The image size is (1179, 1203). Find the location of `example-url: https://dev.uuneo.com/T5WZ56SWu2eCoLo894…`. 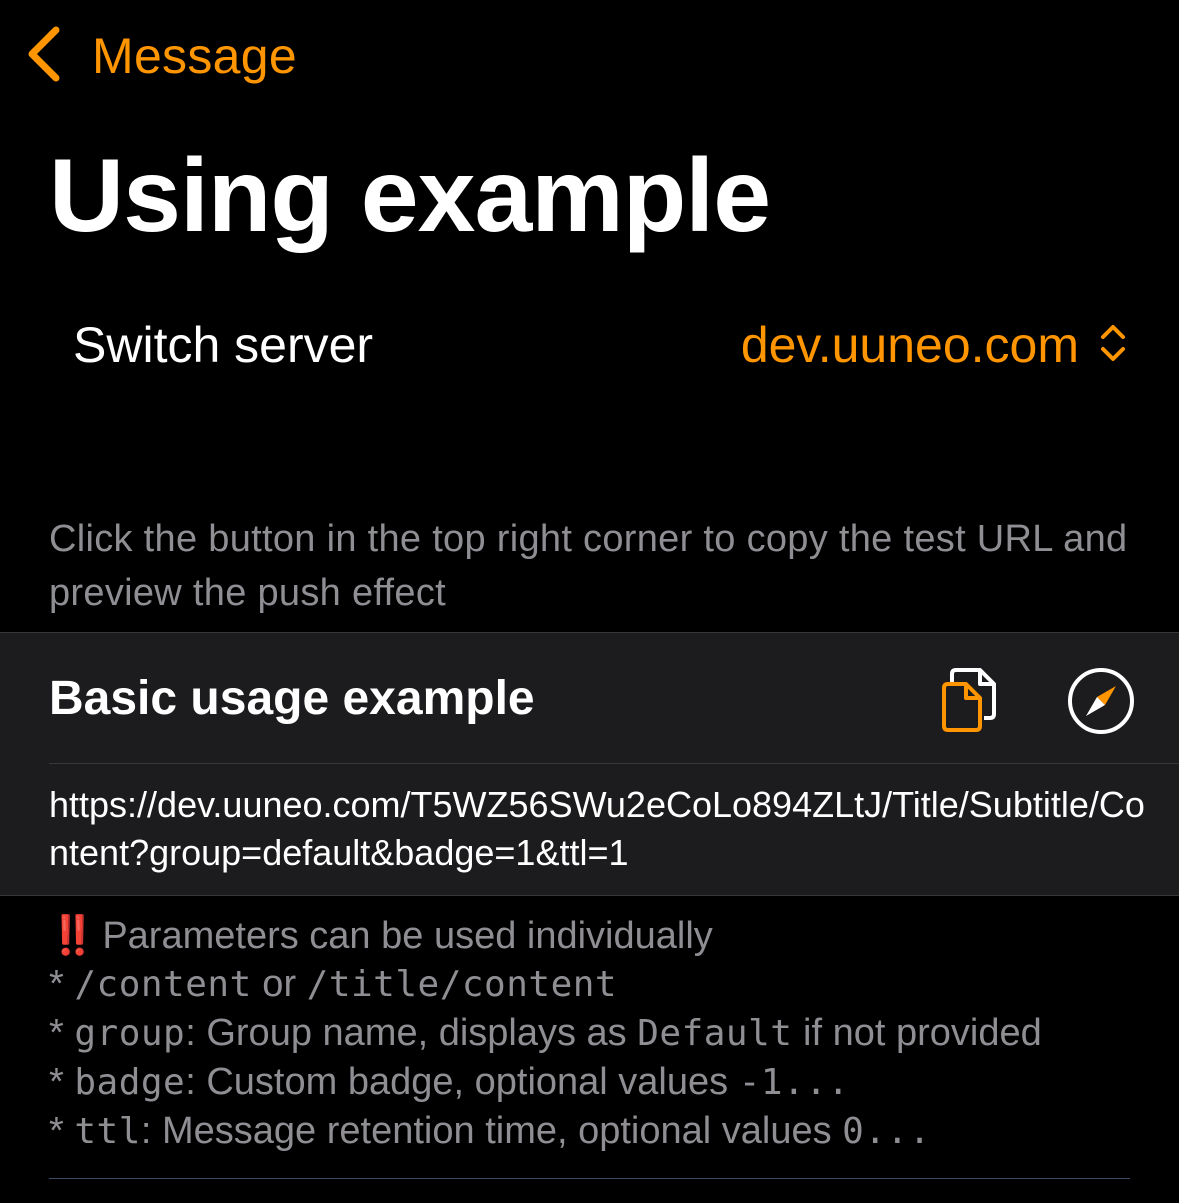

example-url: https://dev.uuneo.com/T5WZ56SWu2eCoLo894… is located at coordinates (599, 829).